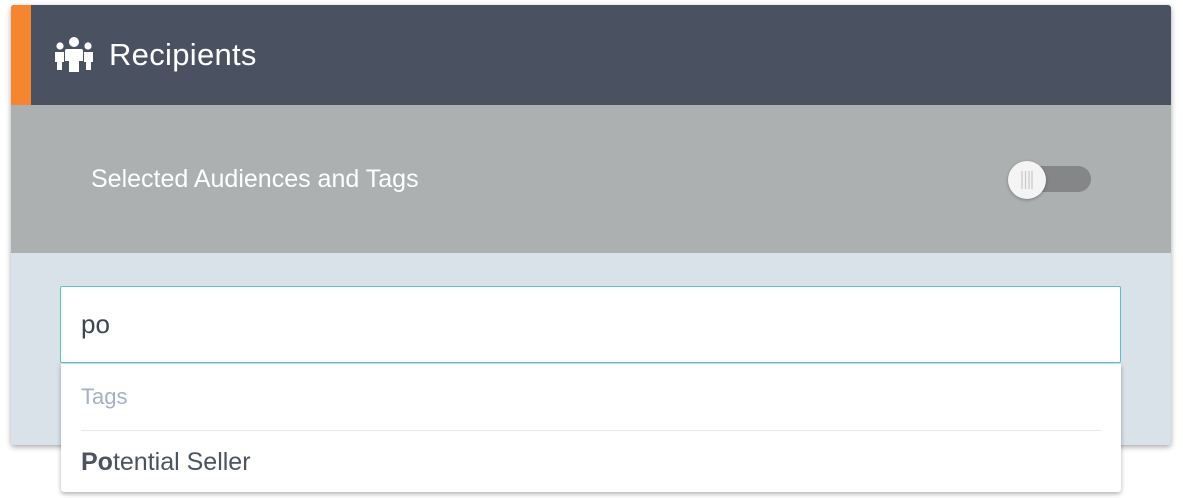 The image size is (1183, 498). I want to click on toggle-knob, so click(1027, 180).